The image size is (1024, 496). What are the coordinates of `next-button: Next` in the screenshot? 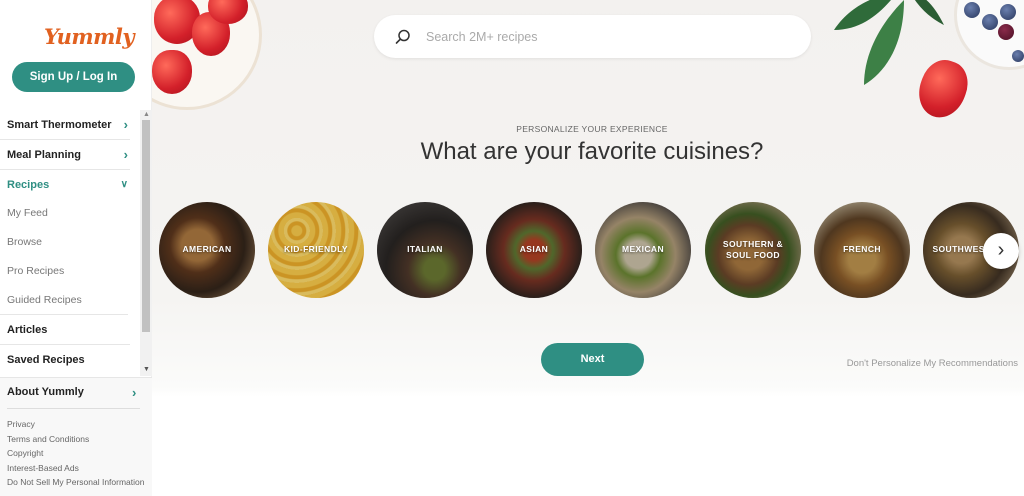 It's located at (592, 359).